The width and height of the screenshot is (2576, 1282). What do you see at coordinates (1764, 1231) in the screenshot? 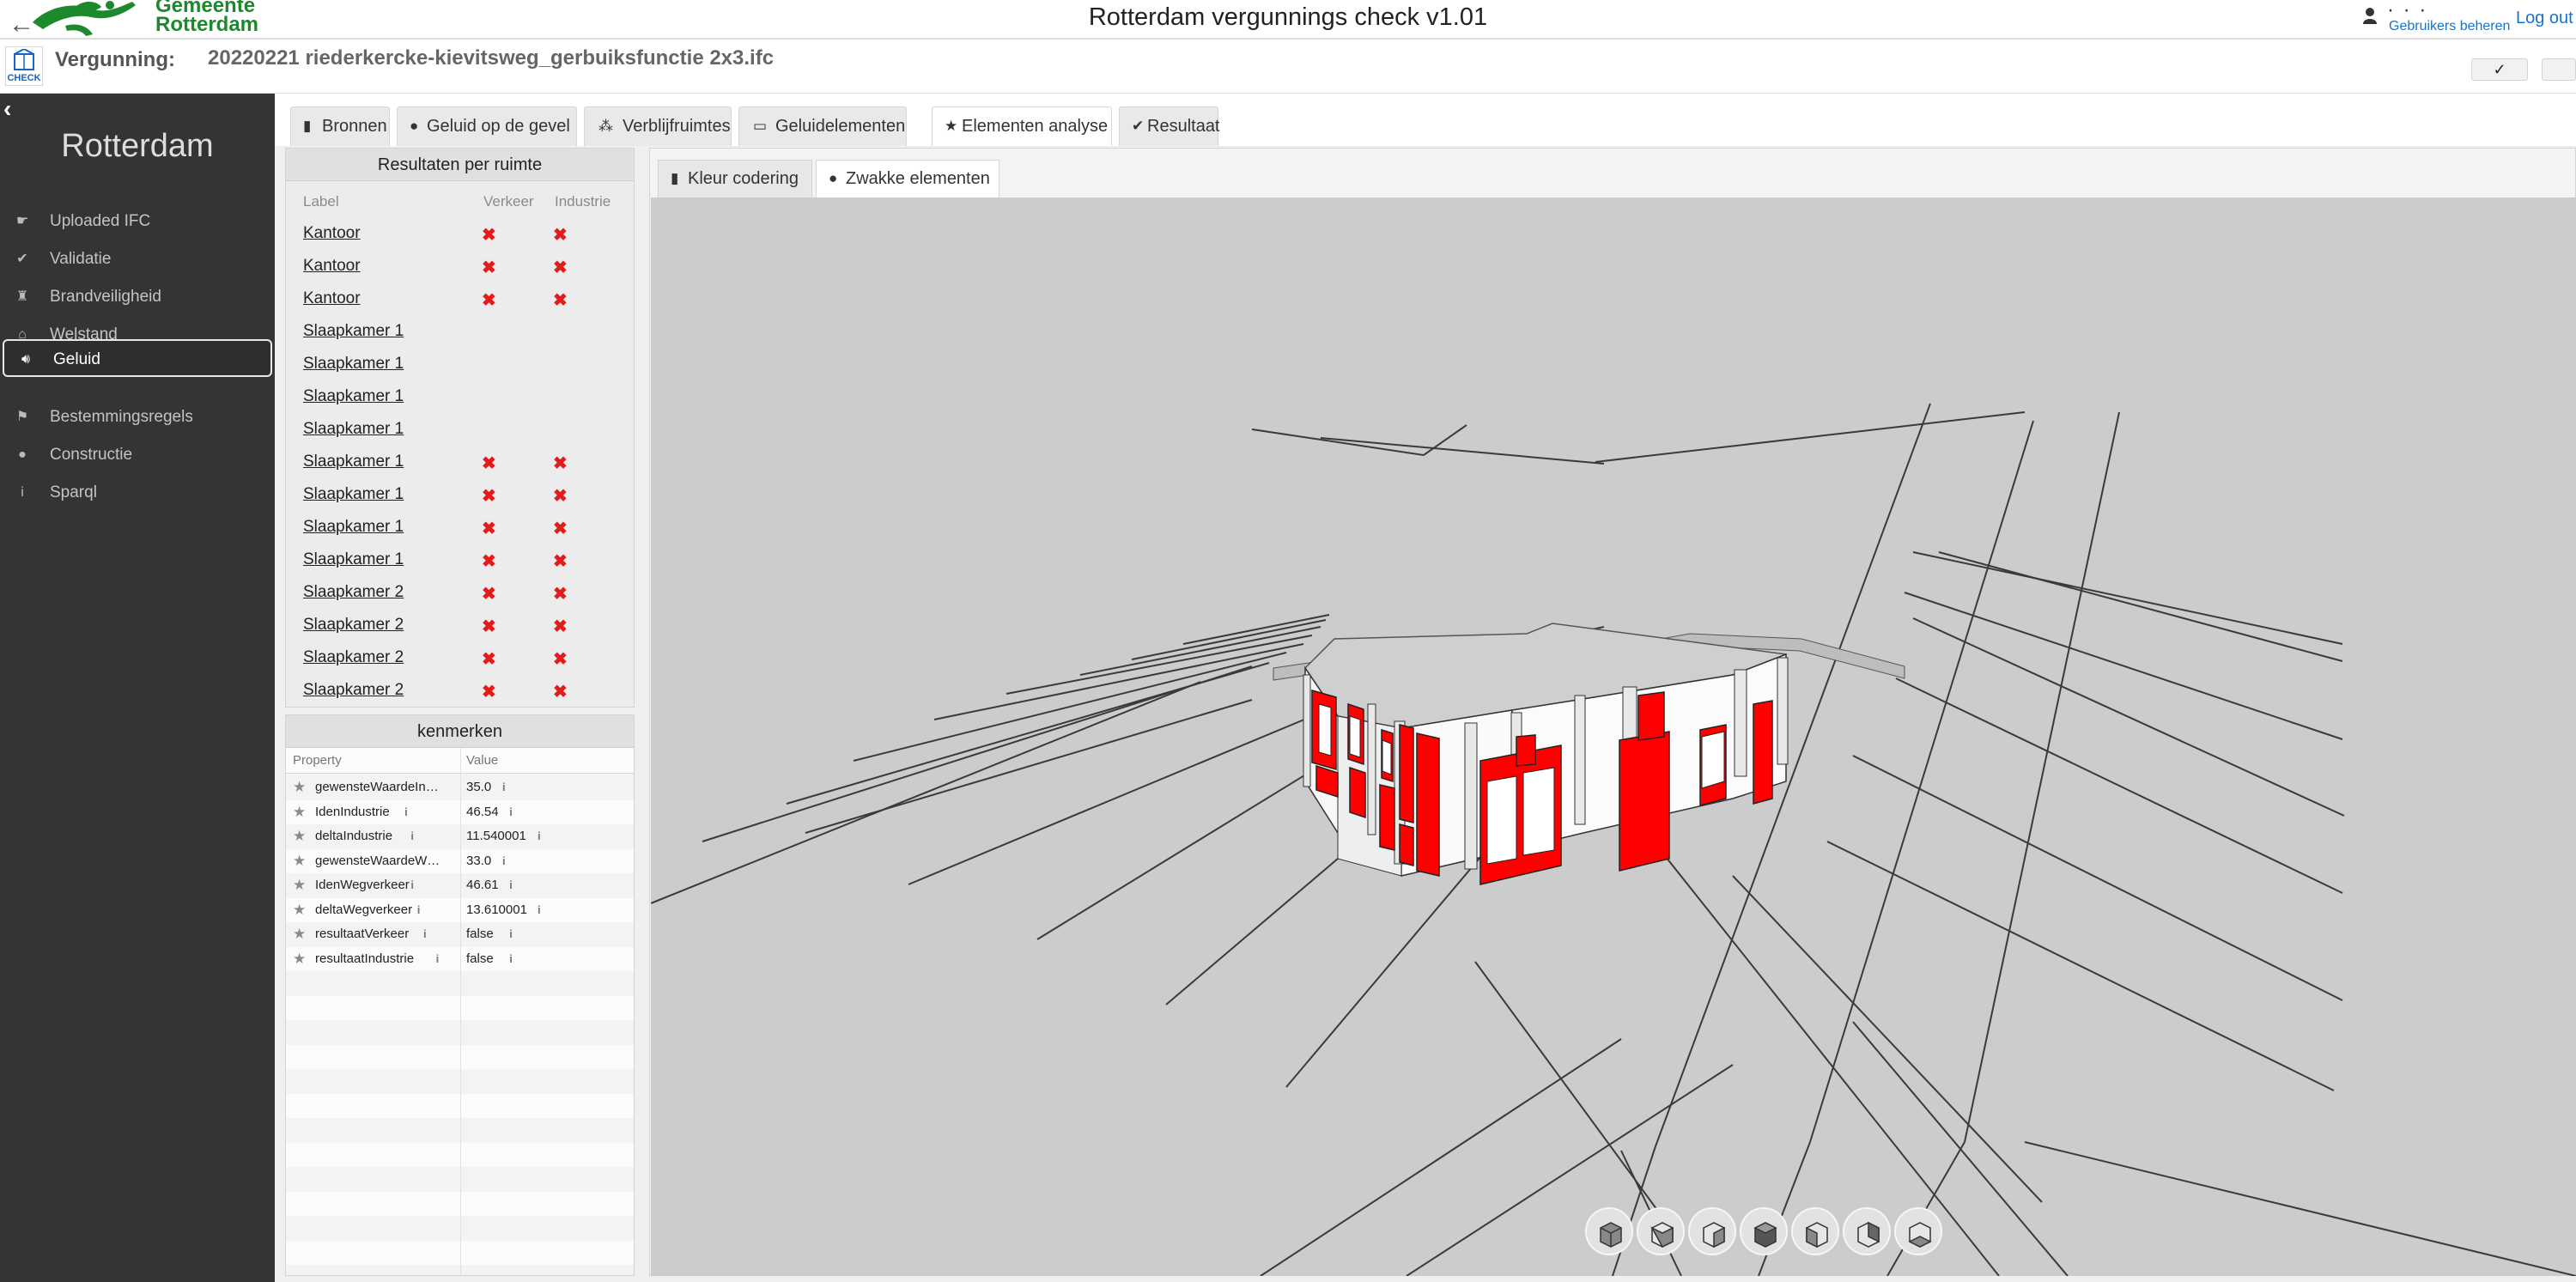
I see `view-top-icon` at bounding box center [1764, 1231].